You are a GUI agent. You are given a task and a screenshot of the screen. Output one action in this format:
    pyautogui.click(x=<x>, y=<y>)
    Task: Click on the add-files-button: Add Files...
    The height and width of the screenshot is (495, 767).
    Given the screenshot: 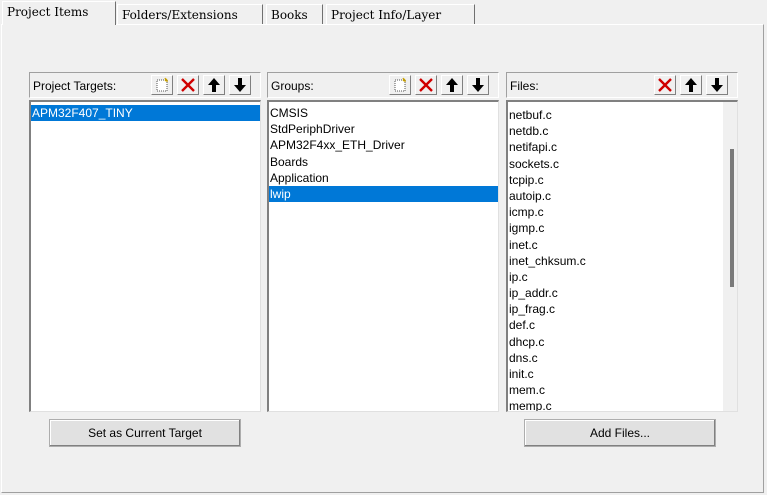 What is the action you would take?
    pyautogui.click(x=620, y=433)
    